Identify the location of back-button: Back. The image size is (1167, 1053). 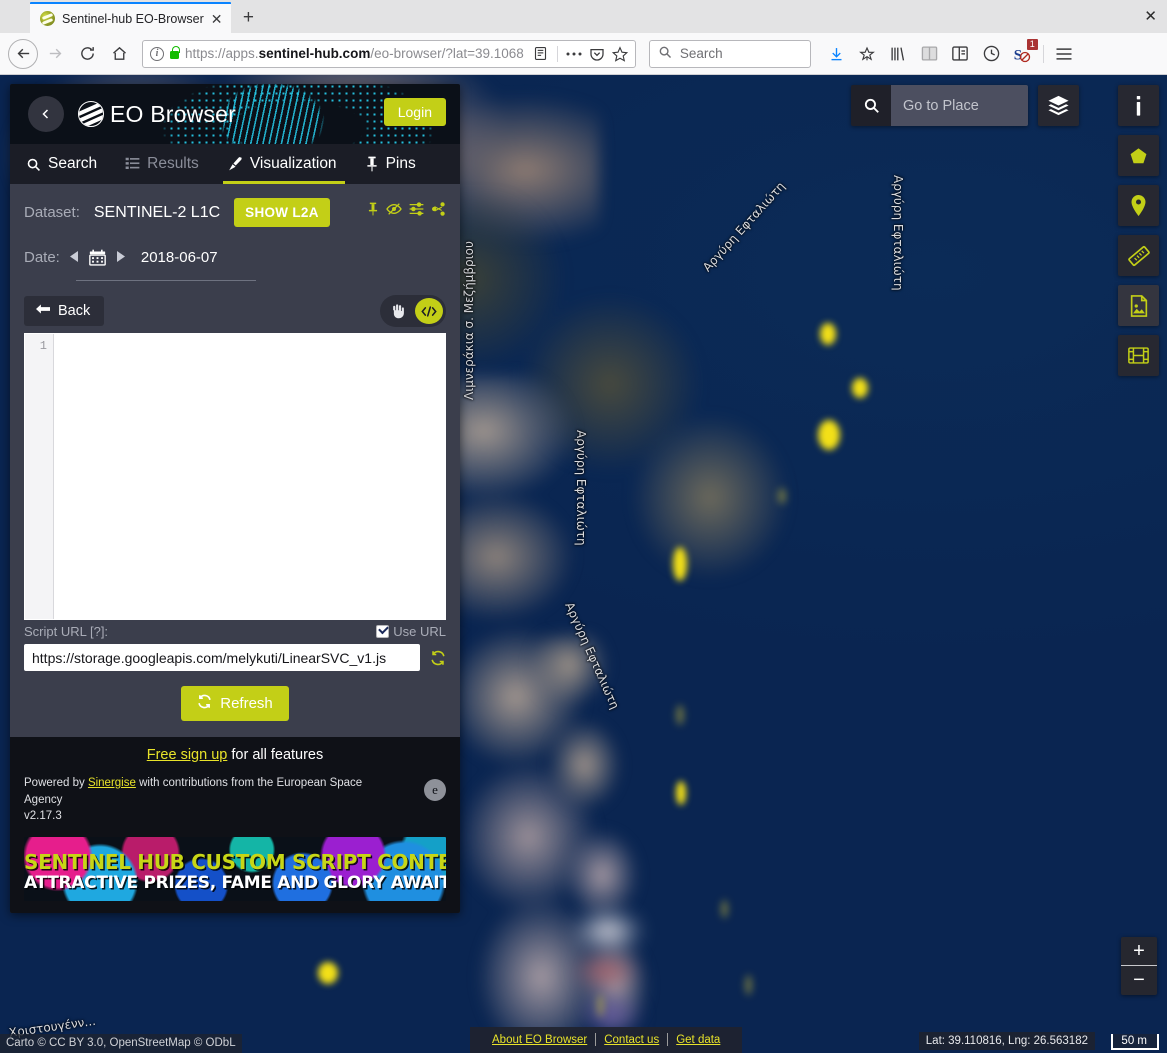
(64, 311).